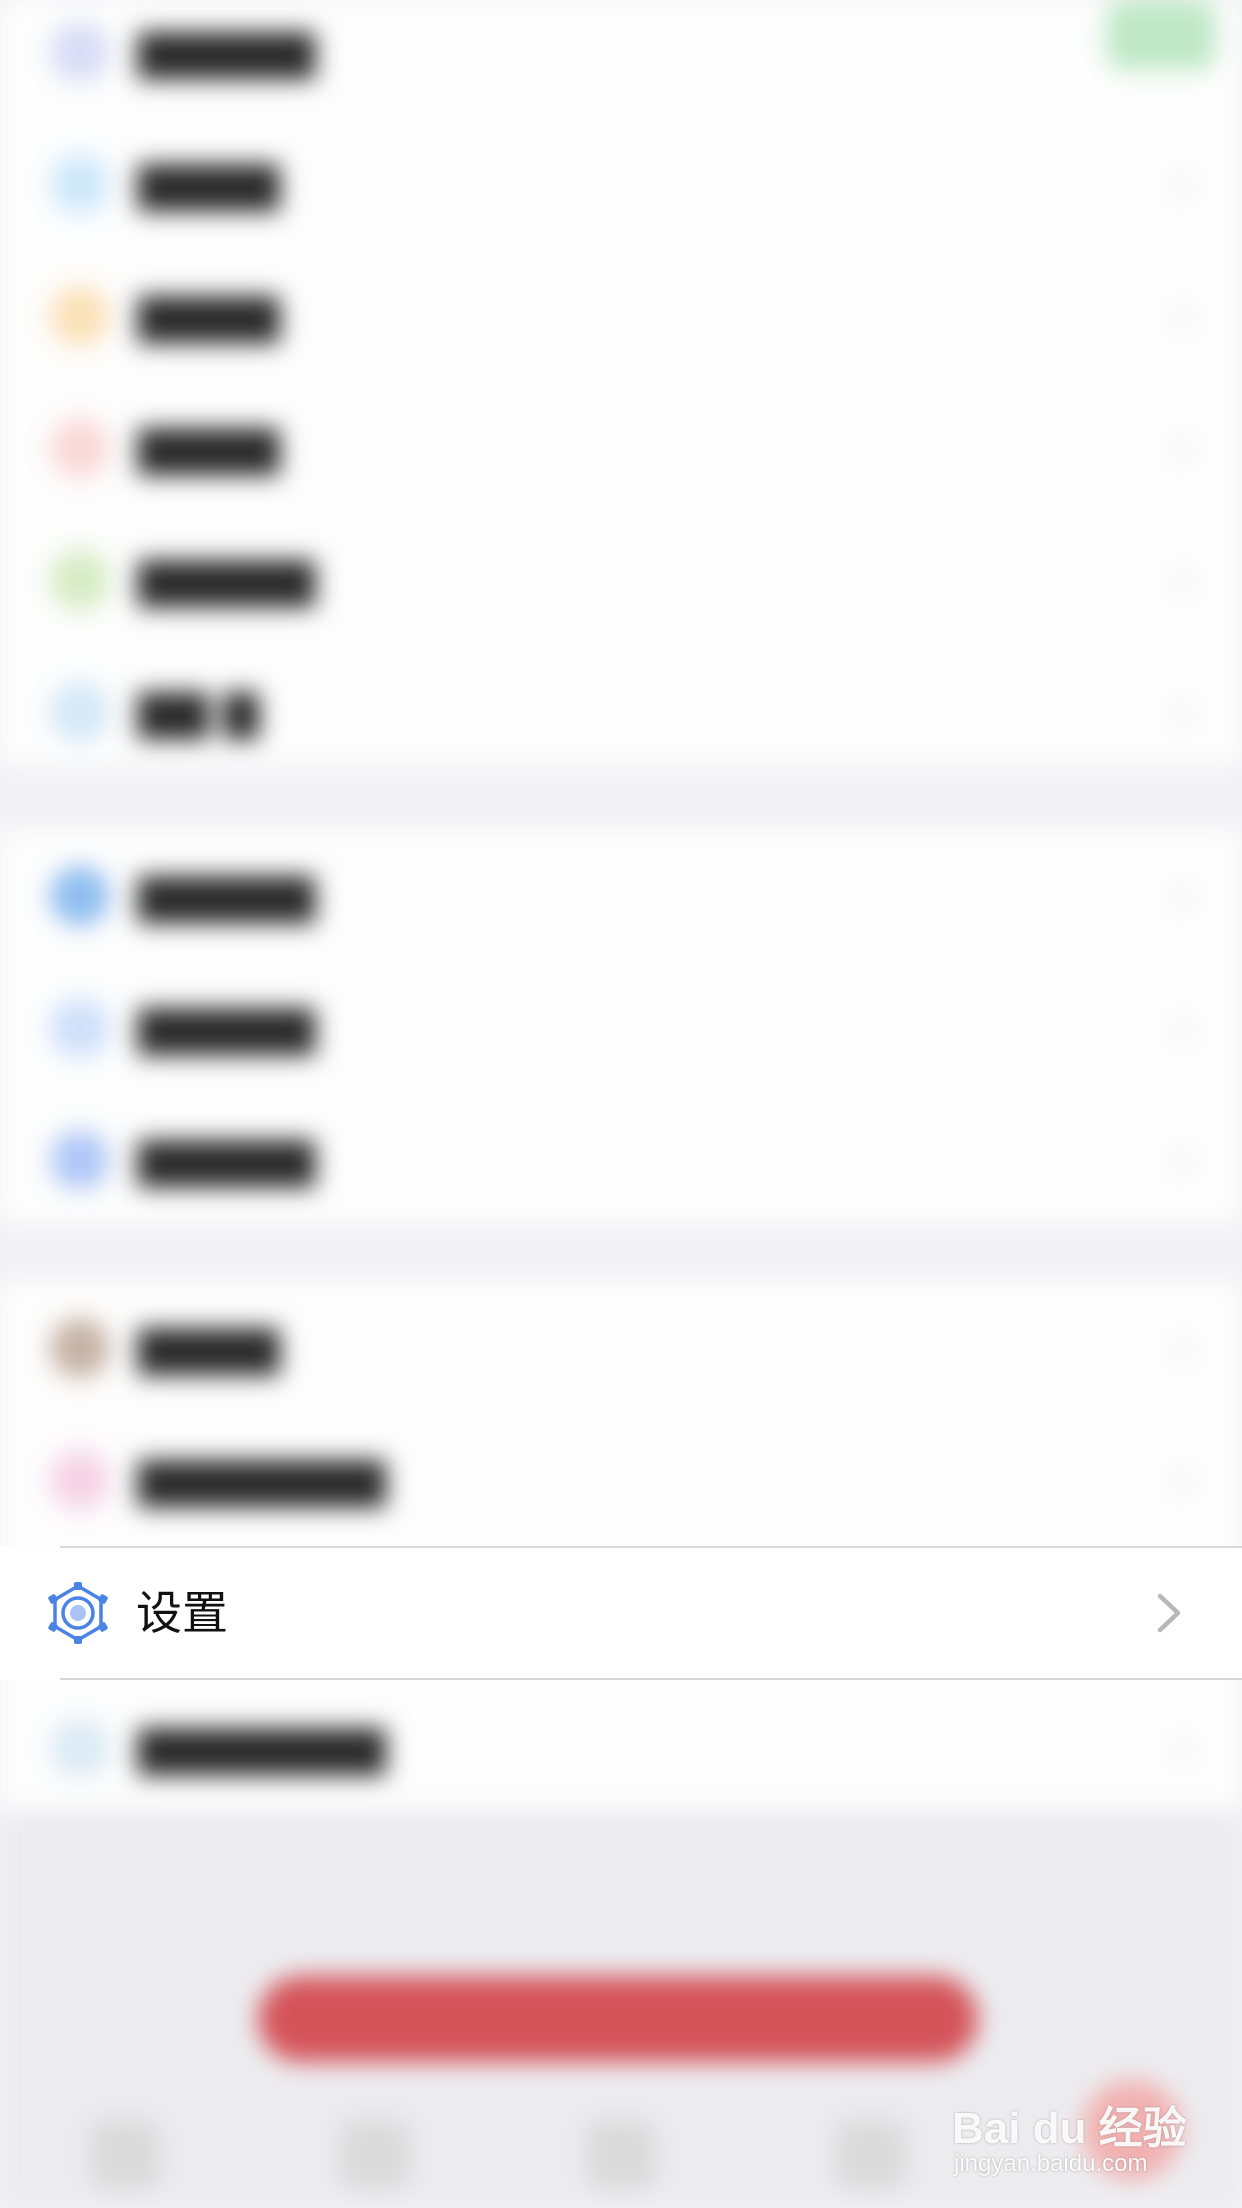  I want to click on menu-item: ▇▇▇▇▇, so click(621, 59).